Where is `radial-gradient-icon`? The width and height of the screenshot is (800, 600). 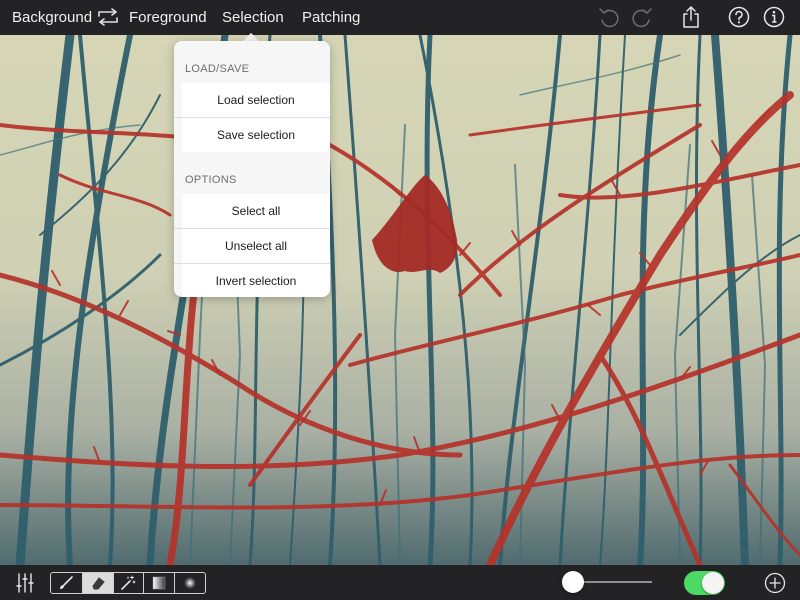 radial-gradient-icon is located at coordinates (190, 583).